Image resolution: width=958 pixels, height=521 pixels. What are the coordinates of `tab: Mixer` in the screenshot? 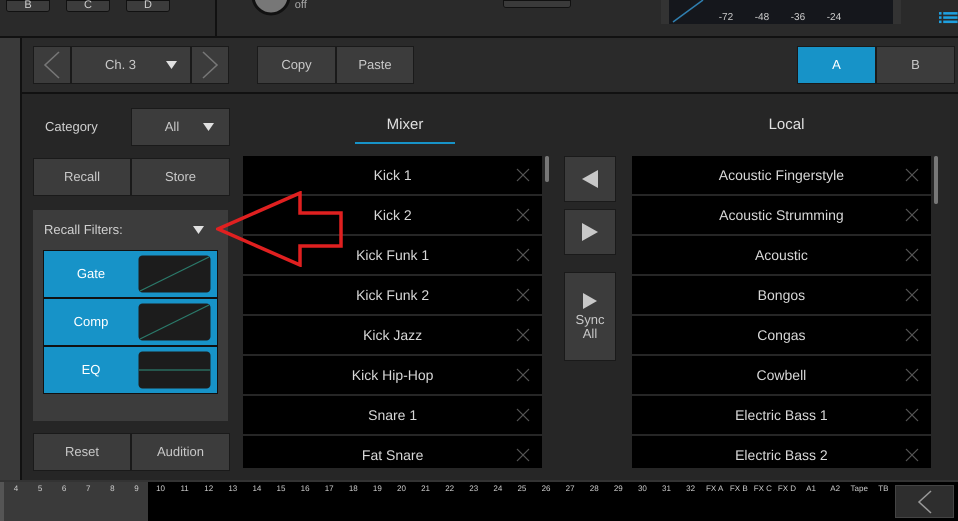 It's located at (405, 126).